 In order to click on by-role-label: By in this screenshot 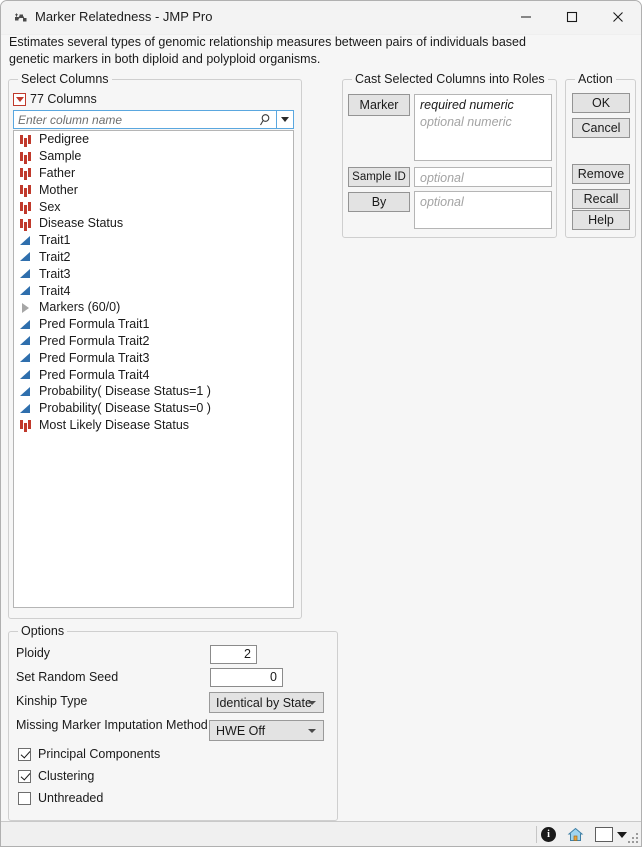, I will do `click(379, 202)`.